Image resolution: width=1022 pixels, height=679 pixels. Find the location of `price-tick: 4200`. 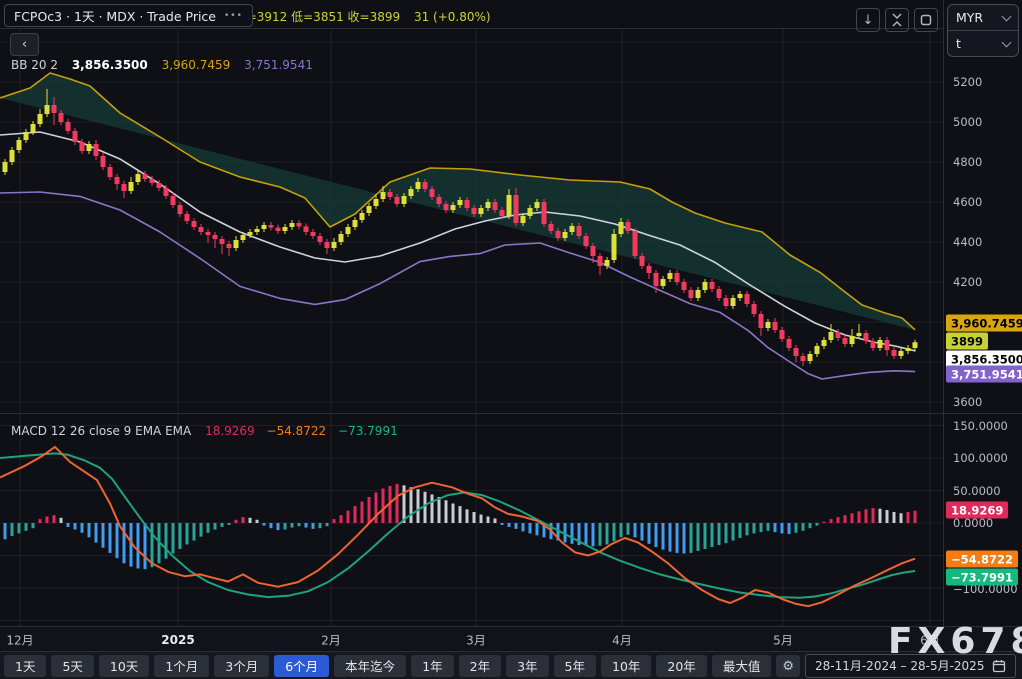

price-tick: 4200 is located at coordinates (968, 282).